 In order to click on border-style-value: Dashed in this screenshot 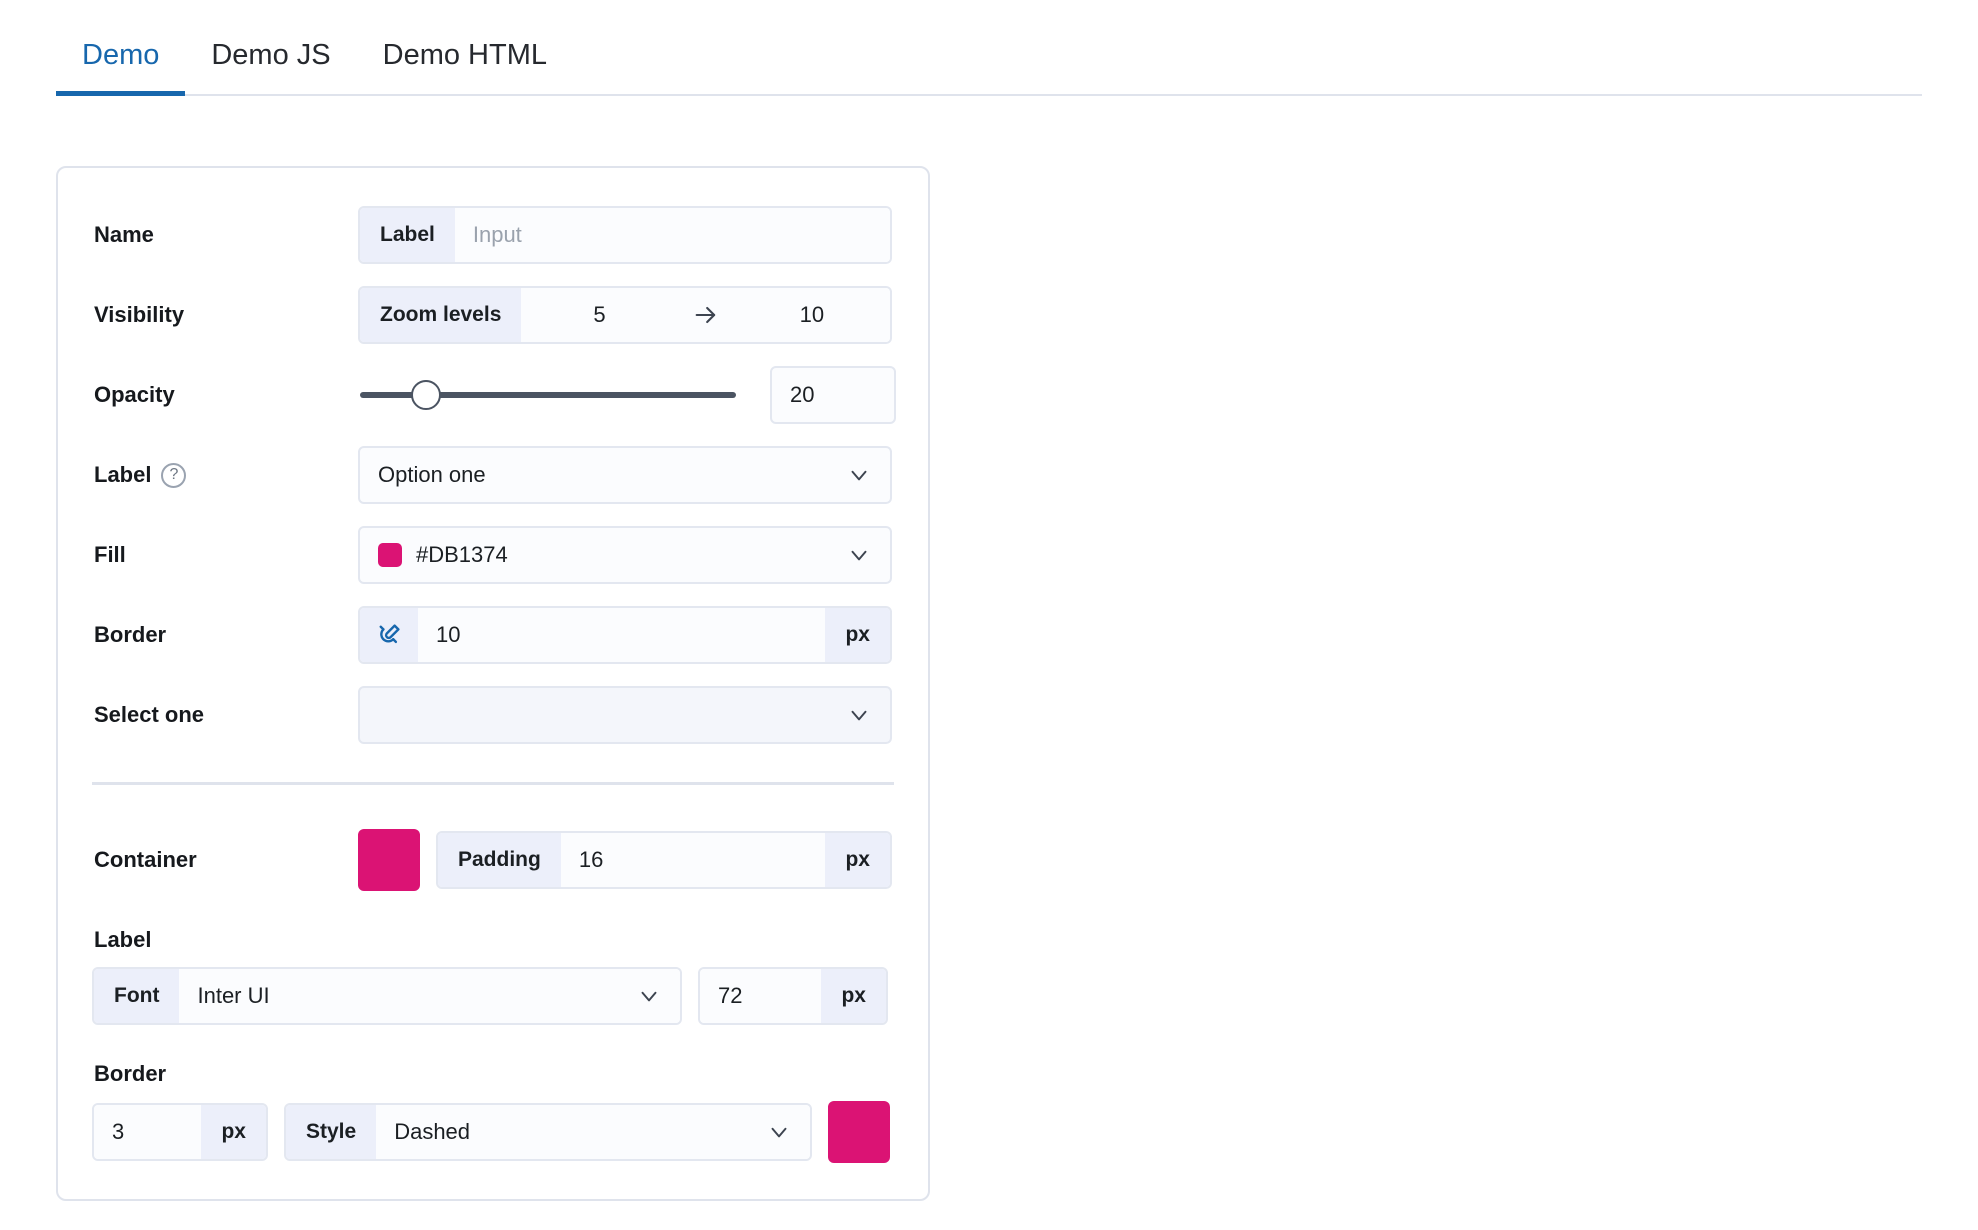, I will do `click(432, 1131)`.